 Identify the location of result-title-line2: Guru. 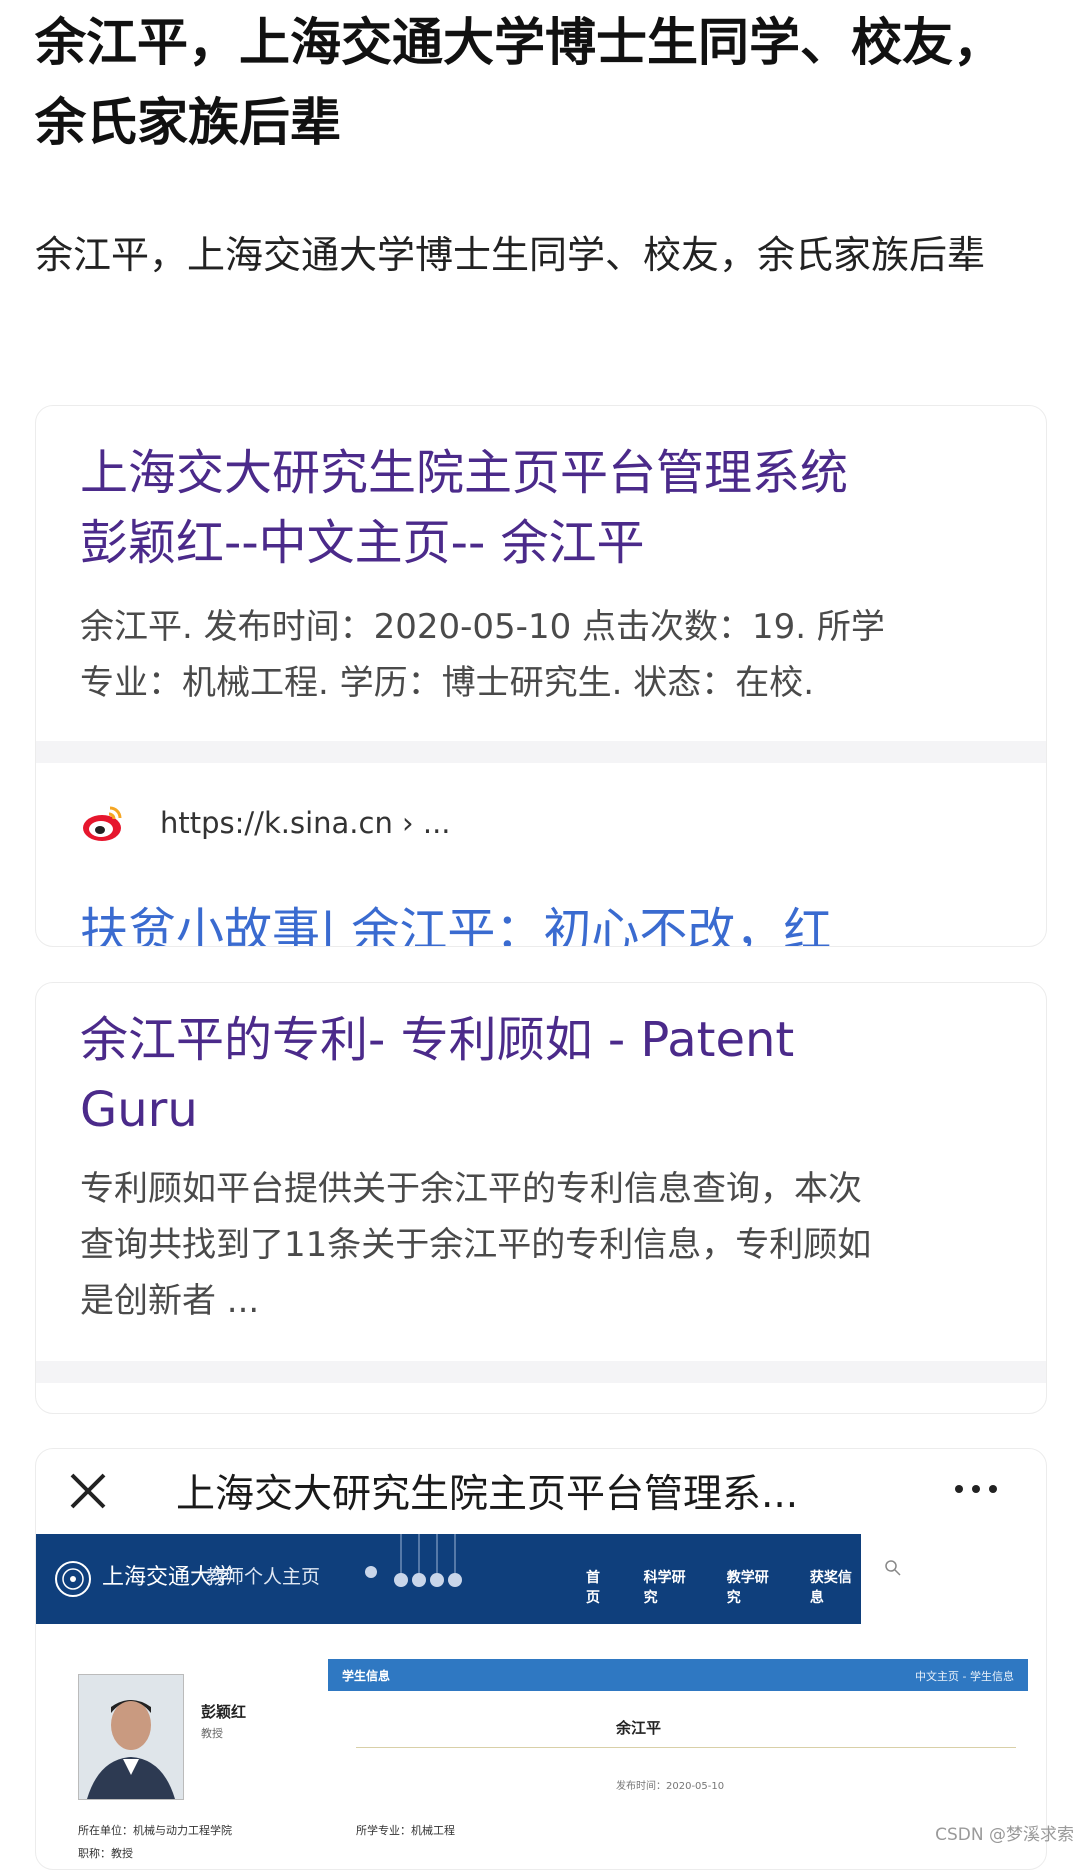
(139, 1110).